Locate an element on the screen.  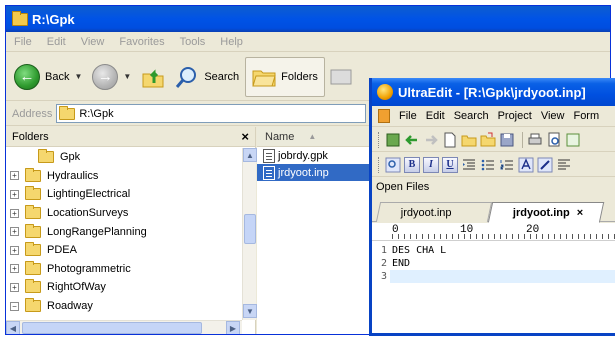
folders-label: Folders is located at coordinates (299, 76).